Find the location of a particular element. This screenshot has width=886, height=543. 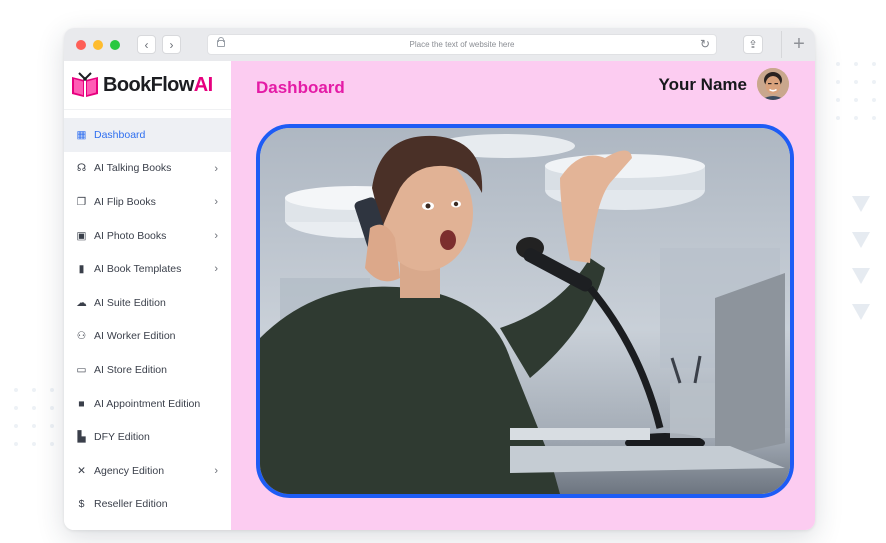

sidebar-item-ai-worker-edition: ⚇ AI Worker Edition is located at coordinates (147, 337).